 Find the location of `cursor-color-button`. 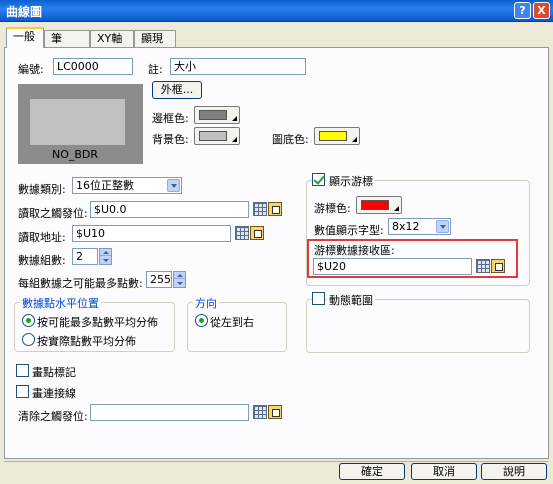

cursor-color-button is located at coordinates (379, 205).